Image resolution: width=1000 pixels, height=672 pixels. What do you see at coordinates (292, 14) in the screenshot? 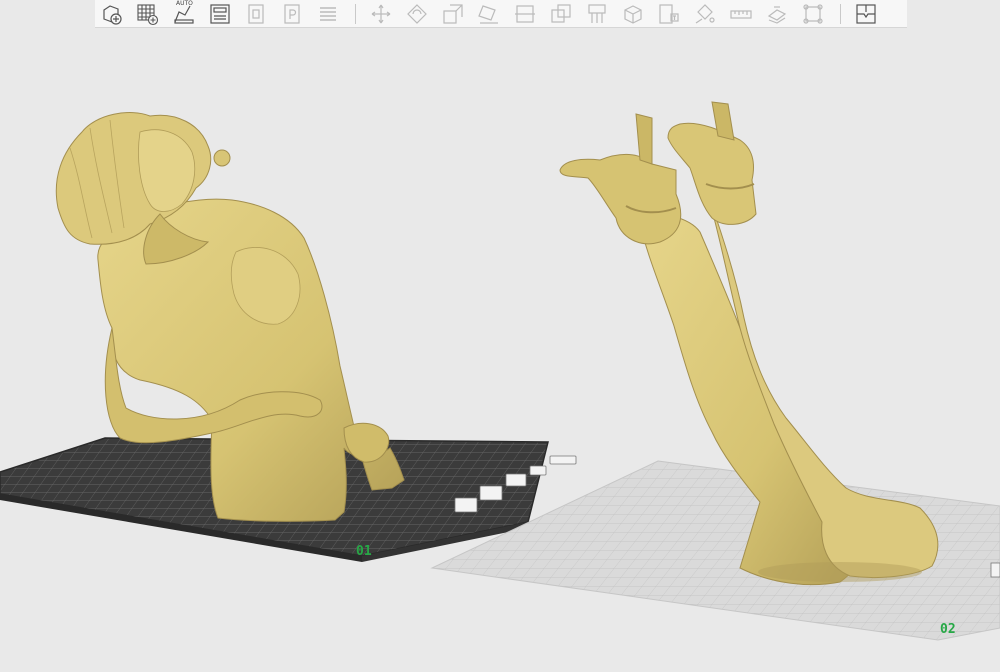
I see `plate-p-icon` at bounding box center [292, 14].